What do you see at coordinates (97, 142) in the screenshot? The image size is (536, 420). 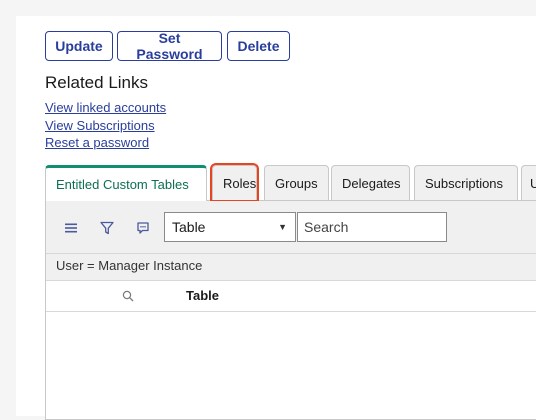 I see `reset-password-link: Reset a password` at bounding box center [97, 142].